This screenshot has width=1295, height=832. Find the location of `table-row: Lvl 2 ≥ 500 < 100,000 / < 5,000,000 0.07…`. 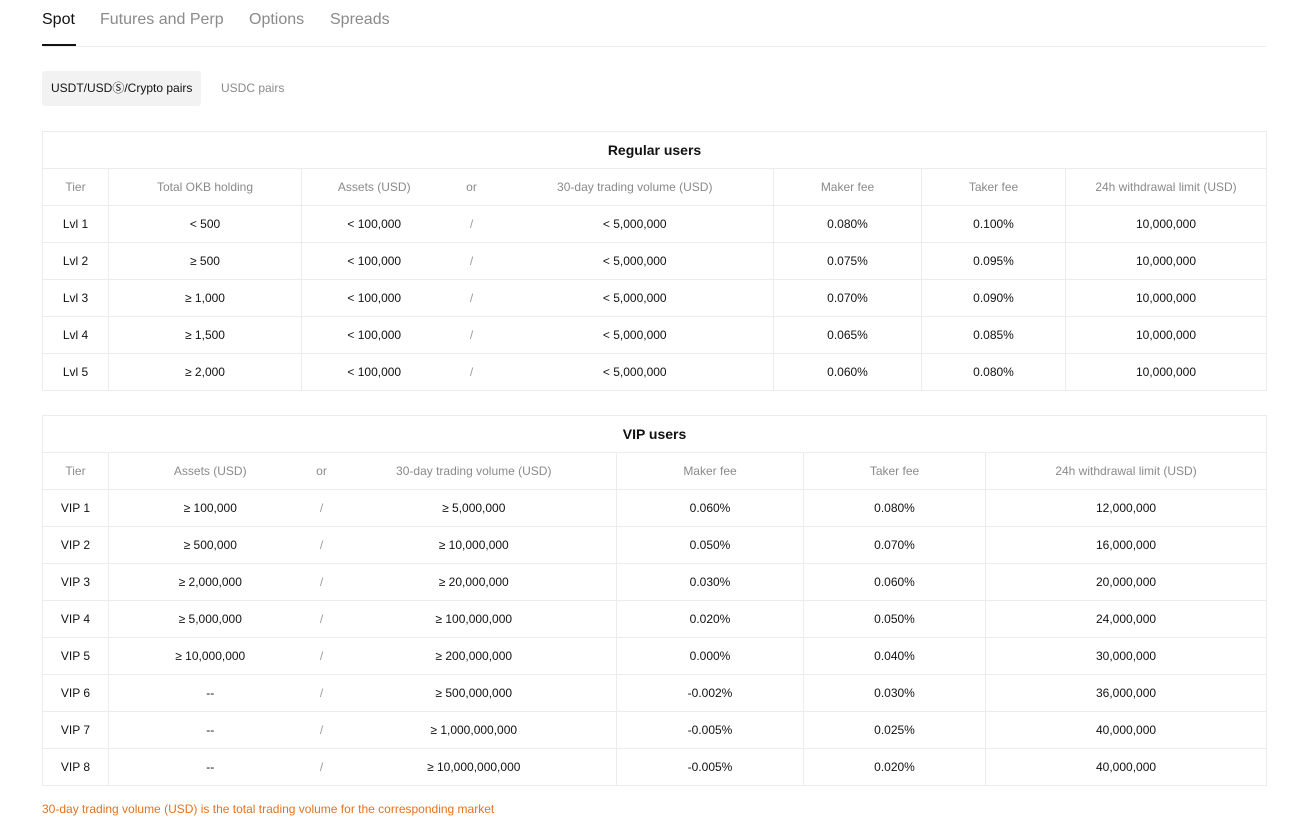

table-row: Lvl 2 ≥ 500 < 100,000 / < 5,000,000 0.07… is located at coordinates (654, 261).